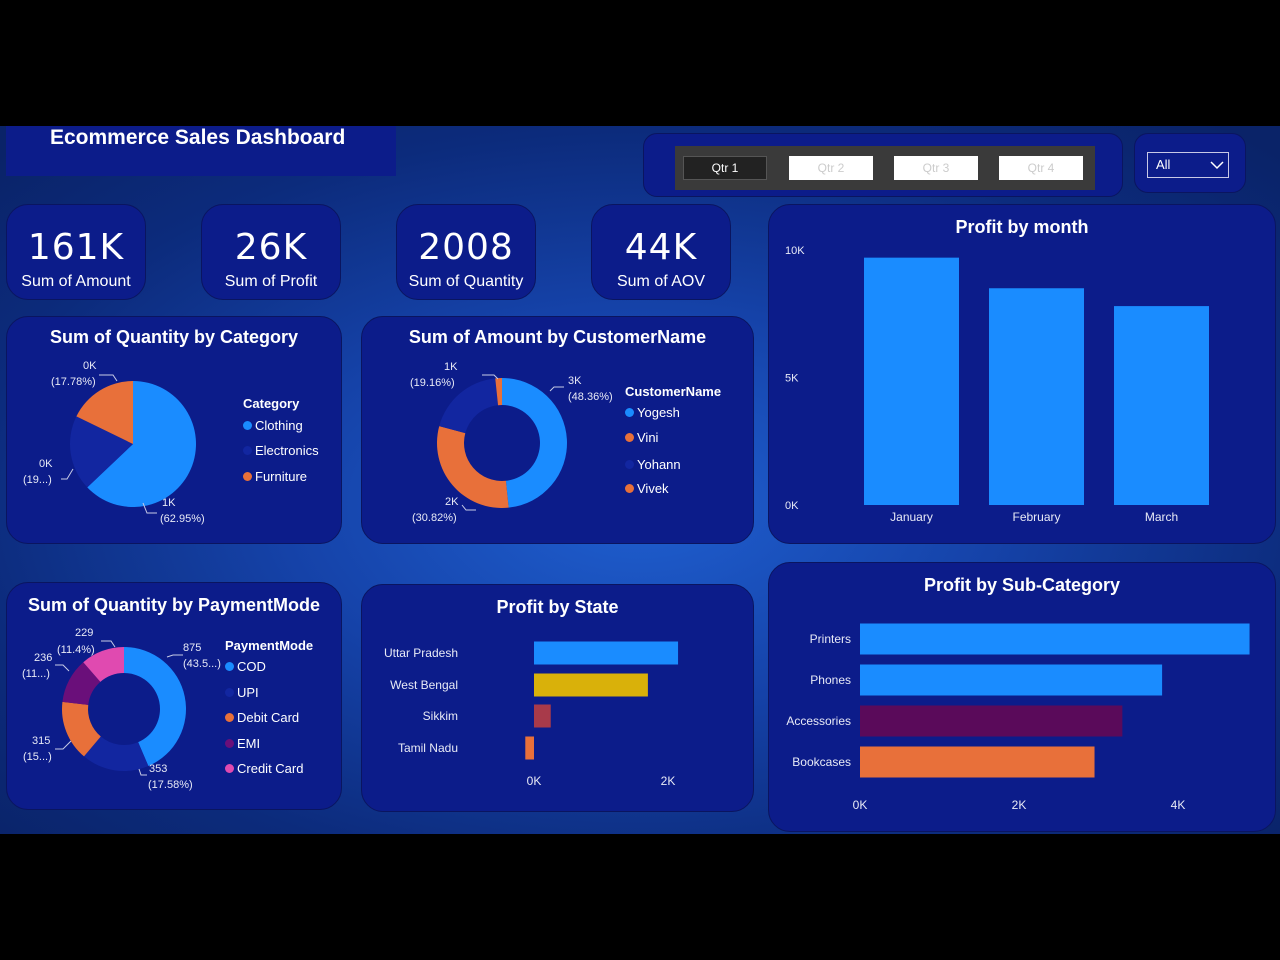 Image resolution: width=1280 pixels, height=960 pixels. What do you see at coordinates (440, 716) in the screenshot?
I see `category-label: Sikkim` at bounding box center [440, 716].